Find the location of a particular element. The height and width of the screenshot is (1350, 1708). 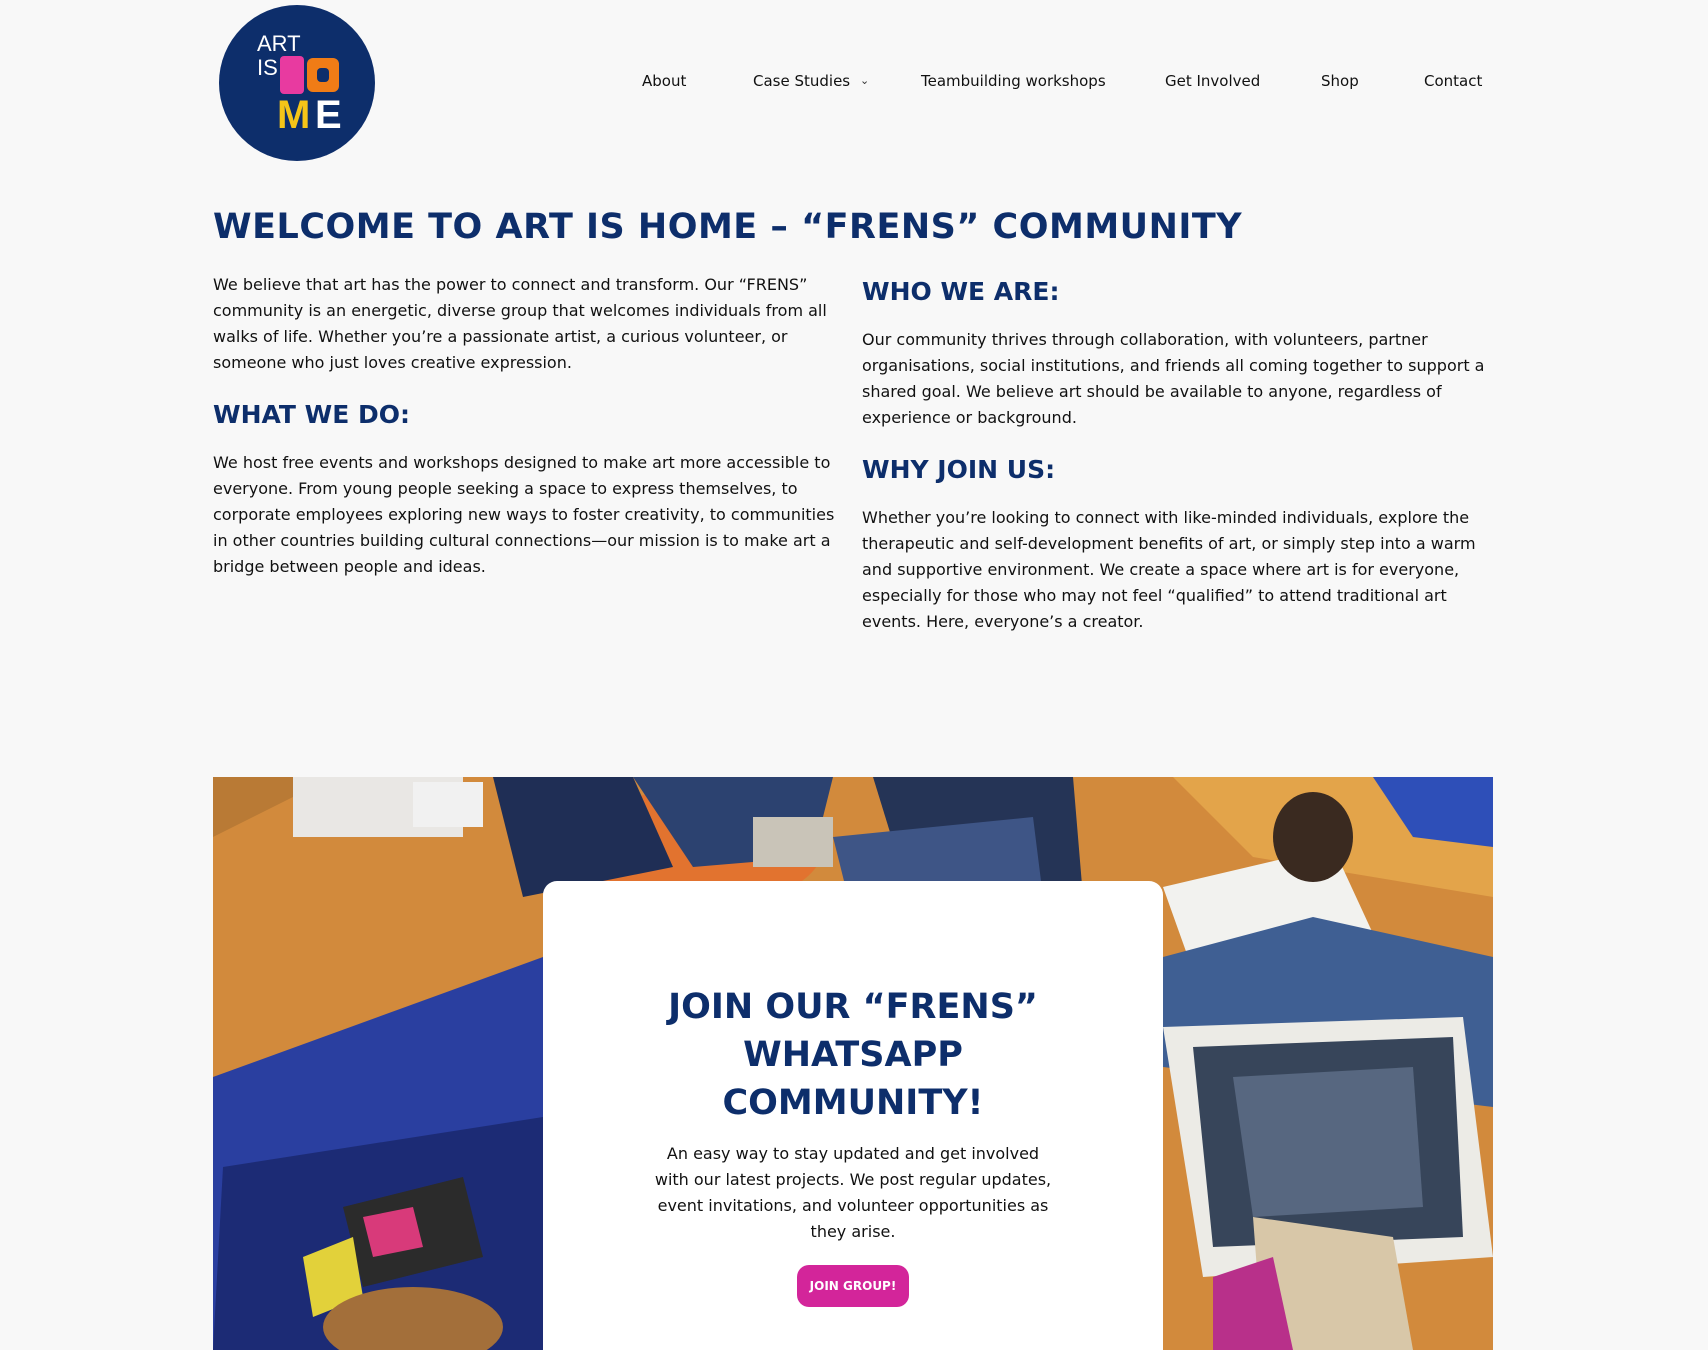

nav-contact: Contact is located at coordinates (1453, 81).